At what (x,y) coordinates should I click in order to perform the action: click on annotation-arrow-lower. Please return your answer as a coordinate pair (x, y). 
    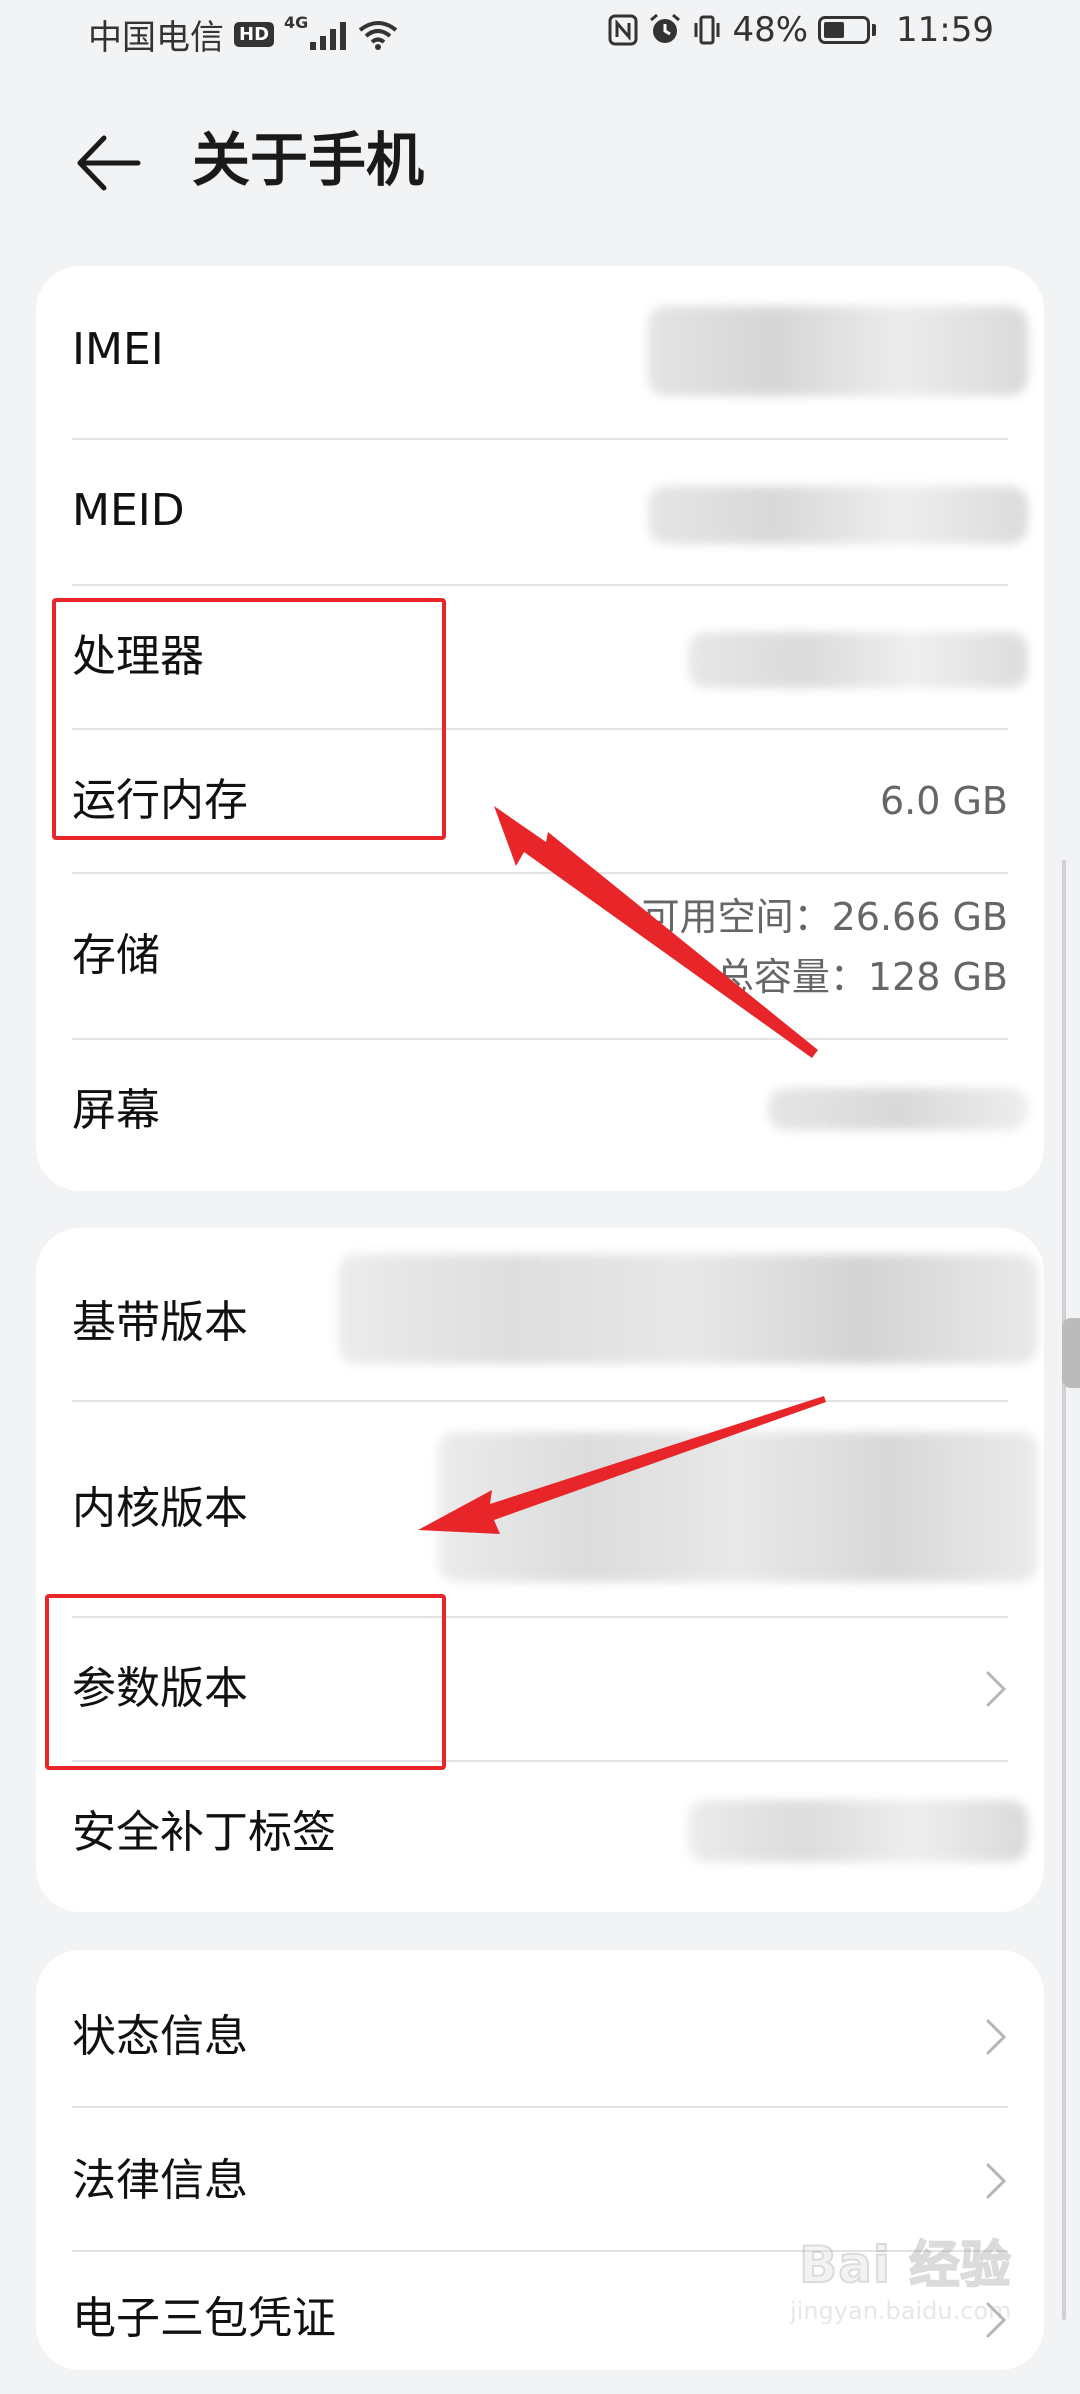
    Looking at the image, I should click on (622, 1465).